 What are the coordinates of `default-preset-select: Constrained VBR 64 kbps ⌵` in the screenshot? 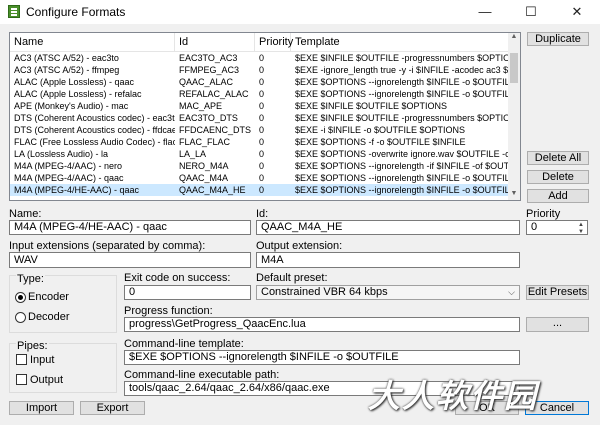 It's located at (388, 292).